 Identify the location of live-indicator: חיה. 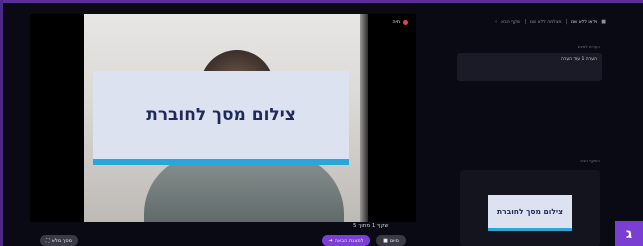
(400, 22).